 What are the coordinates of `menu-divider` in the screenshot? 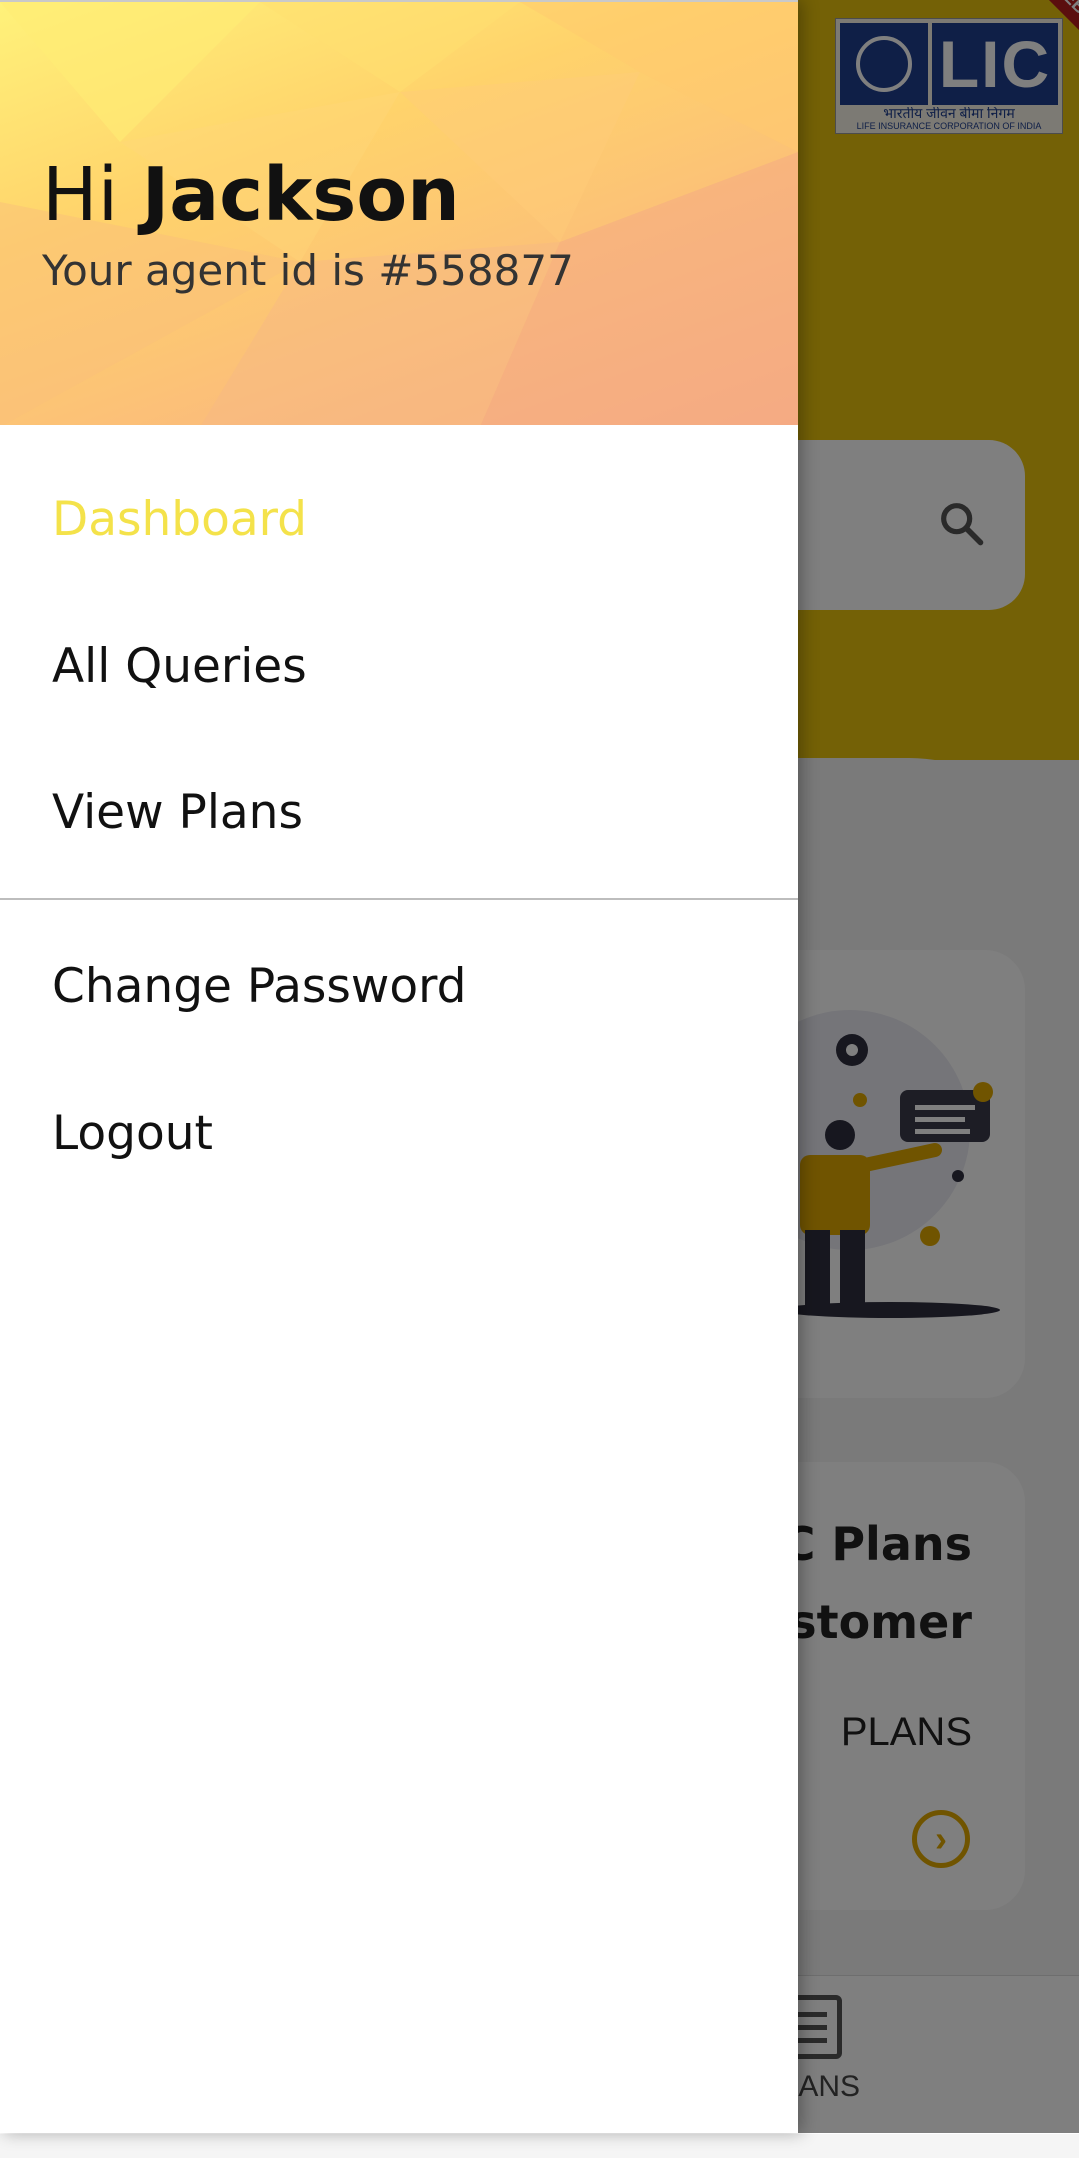 It's located at (399, 899).